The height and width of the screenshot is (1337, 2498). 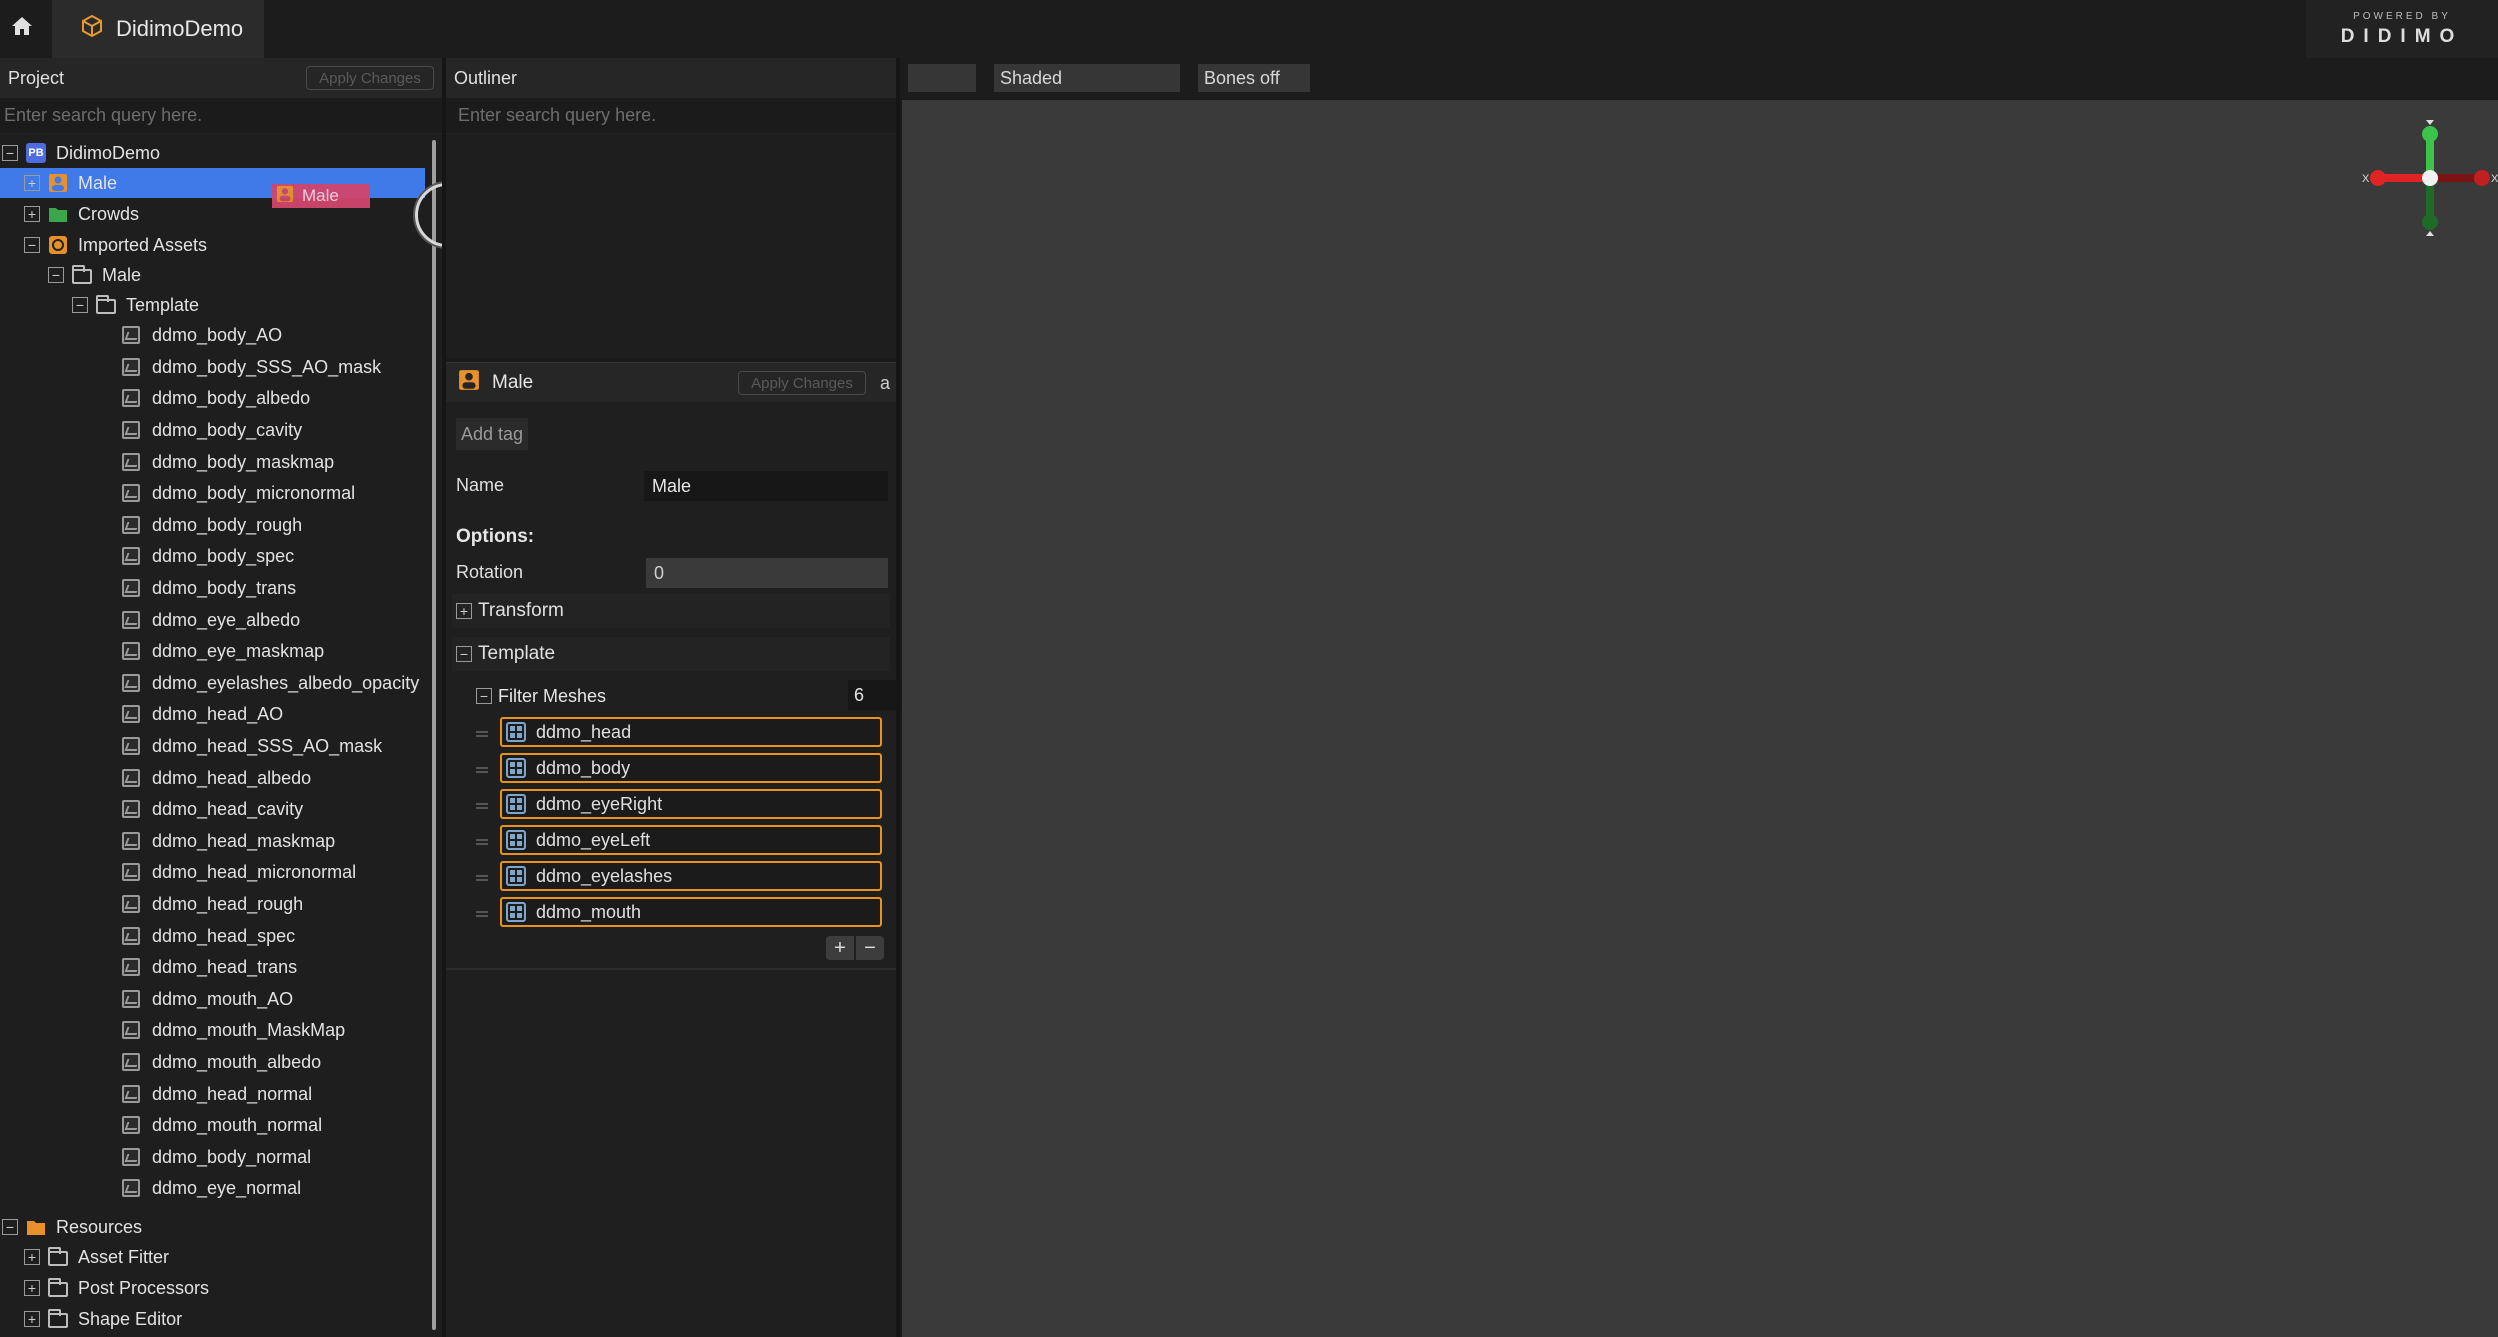 What do you see at coordinates (215, 1062) in the screenshot?
I see `texture-item: ddmo_mouth_albedo` at bounding box center [215, 1062].